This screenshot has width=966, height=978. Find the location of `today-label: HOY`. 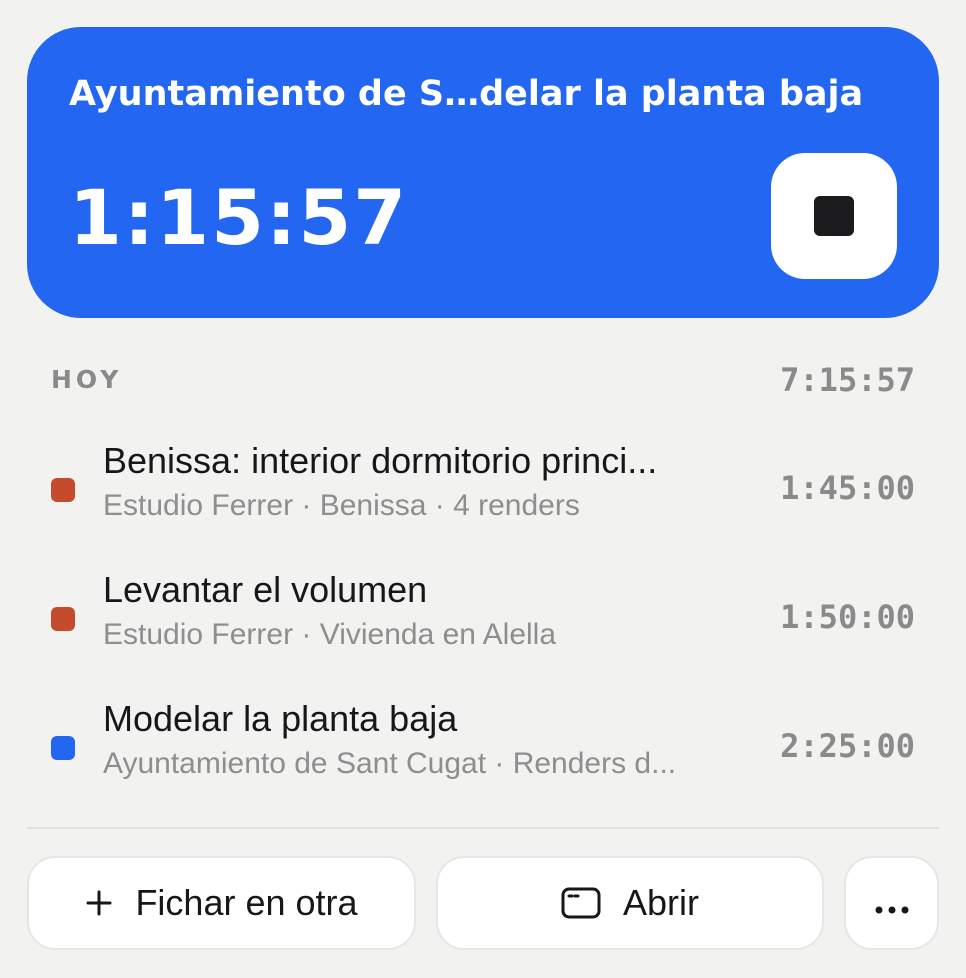

today-label: HOY is located at coordinates (87, 379).